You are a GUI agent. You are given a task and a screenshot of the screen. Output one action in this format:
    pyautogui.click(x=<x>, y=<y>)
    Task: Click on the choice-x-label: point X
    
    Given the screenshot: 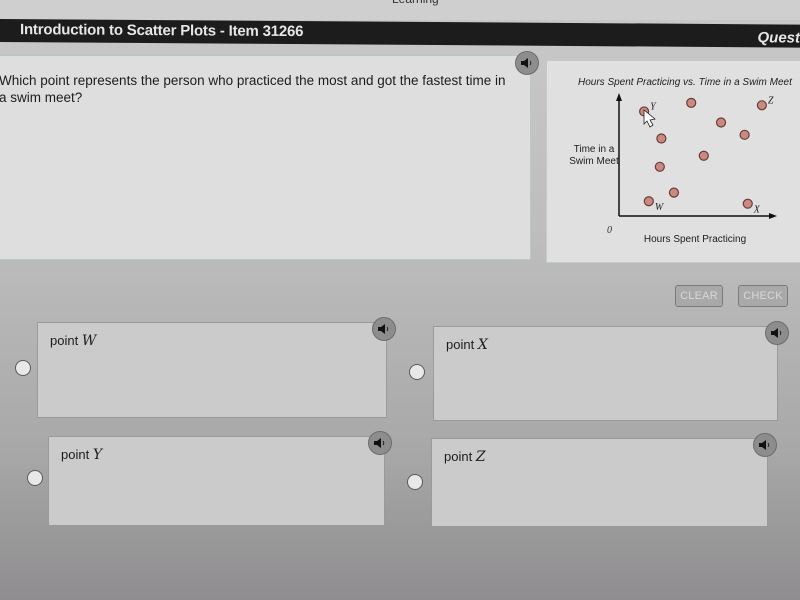 What is the action you would take?
    pyautogui.click(x=467, y=345)
    